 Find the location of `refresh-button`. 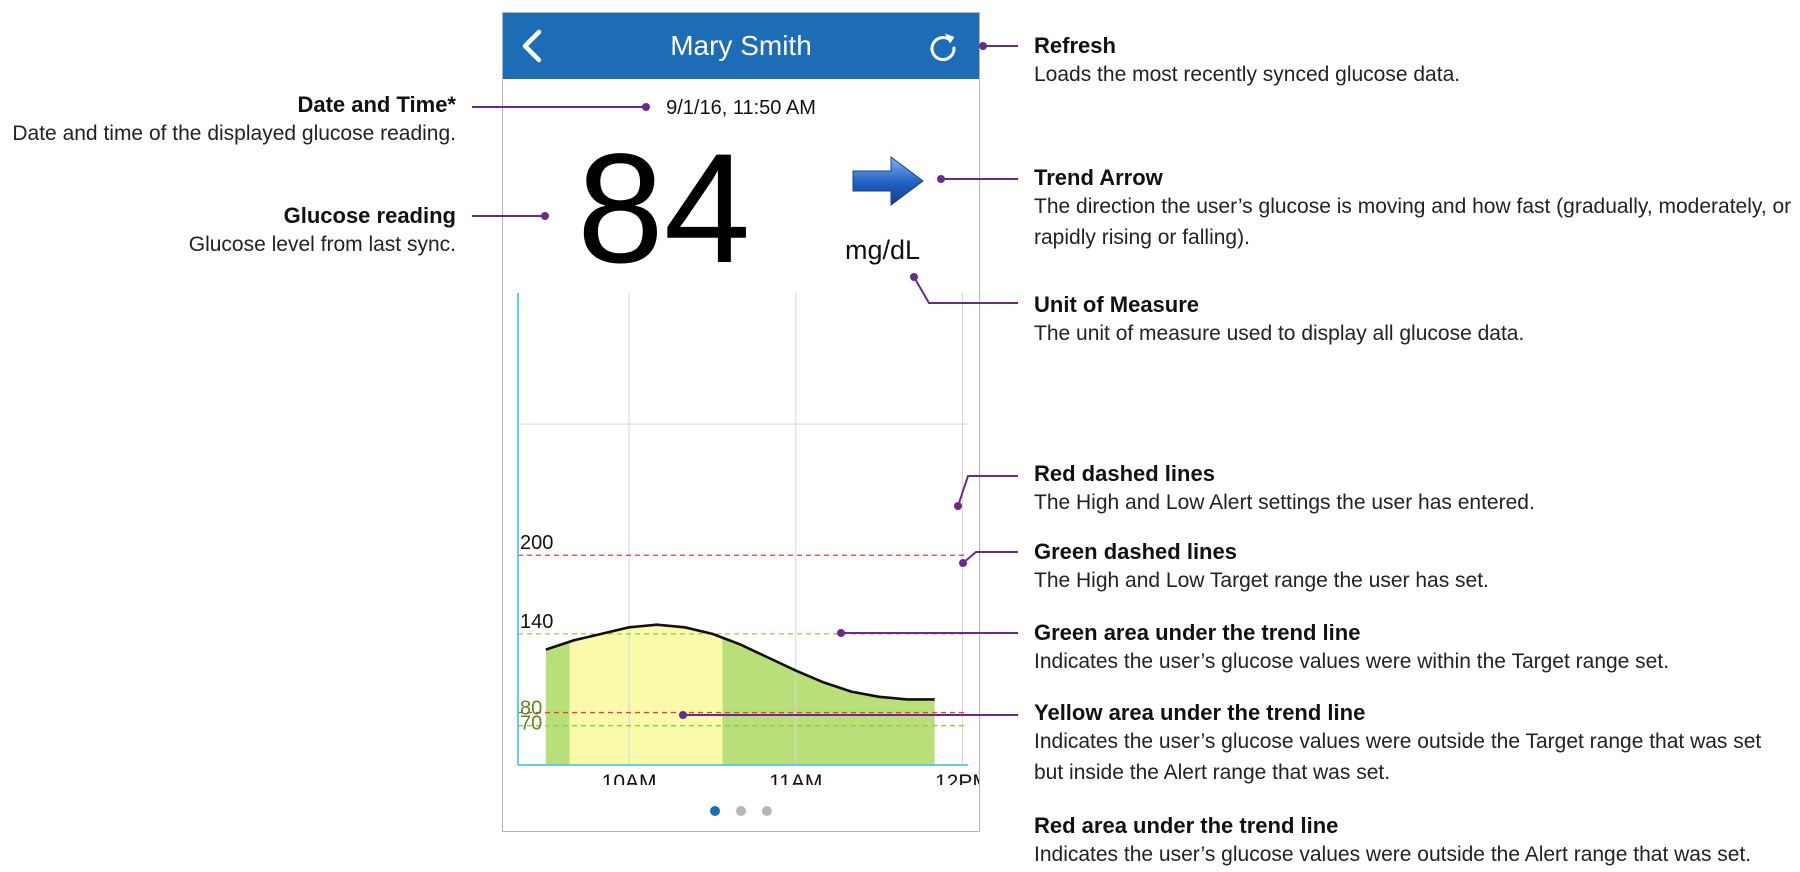

refresh-button is located at coordinates (943, 47).